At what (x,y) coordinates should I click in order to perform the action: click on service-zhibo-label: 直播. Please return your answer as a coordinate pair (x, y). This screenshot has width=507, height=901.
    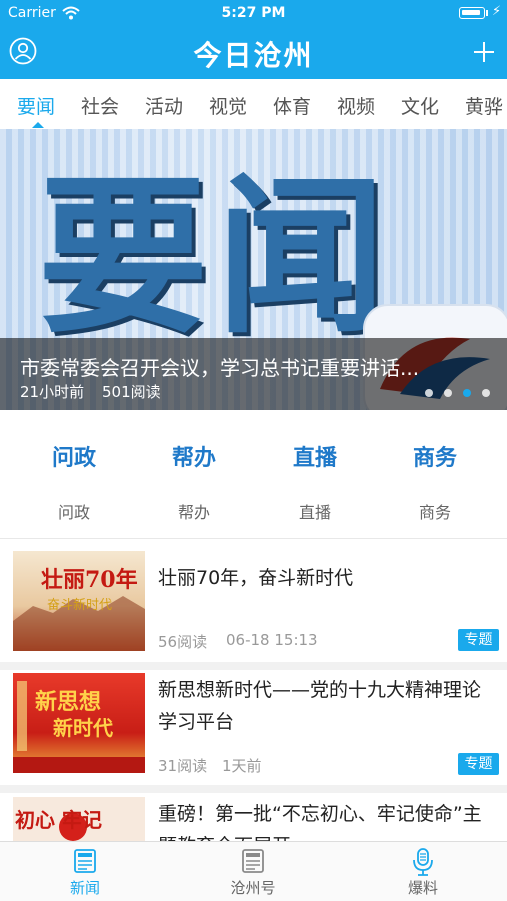
    Looking at the image, I should click on (314, 512).